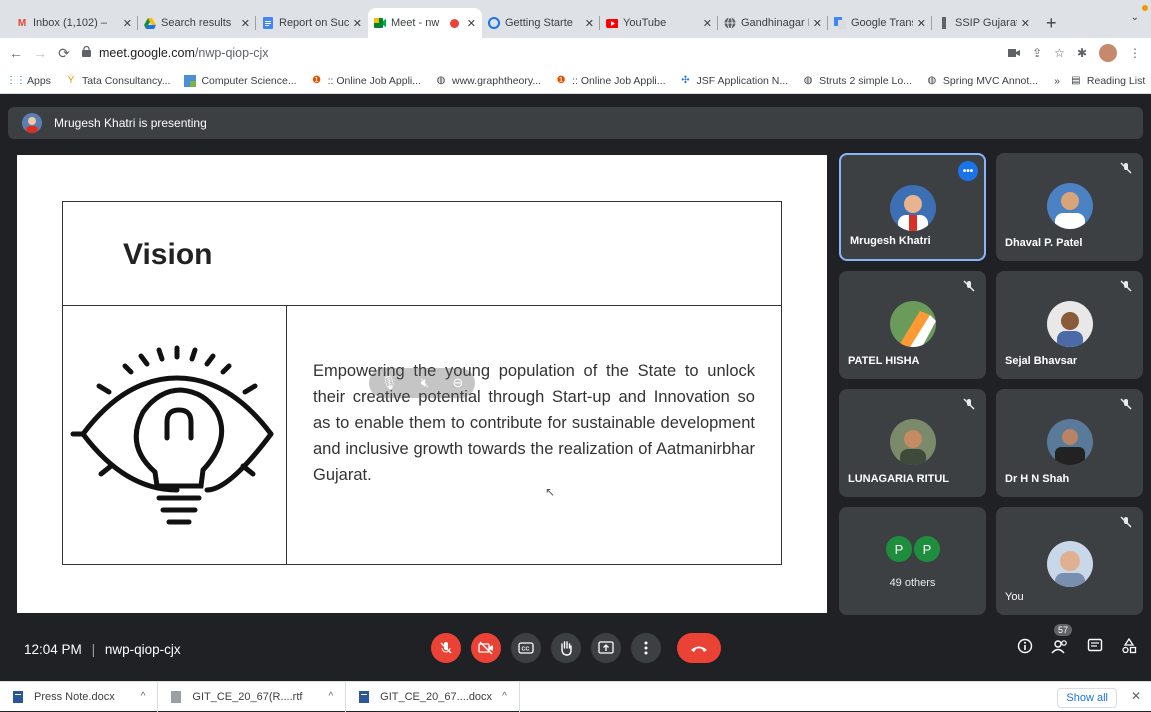 The height and width of the screenshot is (712, 1151). What do you see at coordinates (566, 648) in the screenshot?
I see `raise-hand-button` at bounding box center [566, 648].